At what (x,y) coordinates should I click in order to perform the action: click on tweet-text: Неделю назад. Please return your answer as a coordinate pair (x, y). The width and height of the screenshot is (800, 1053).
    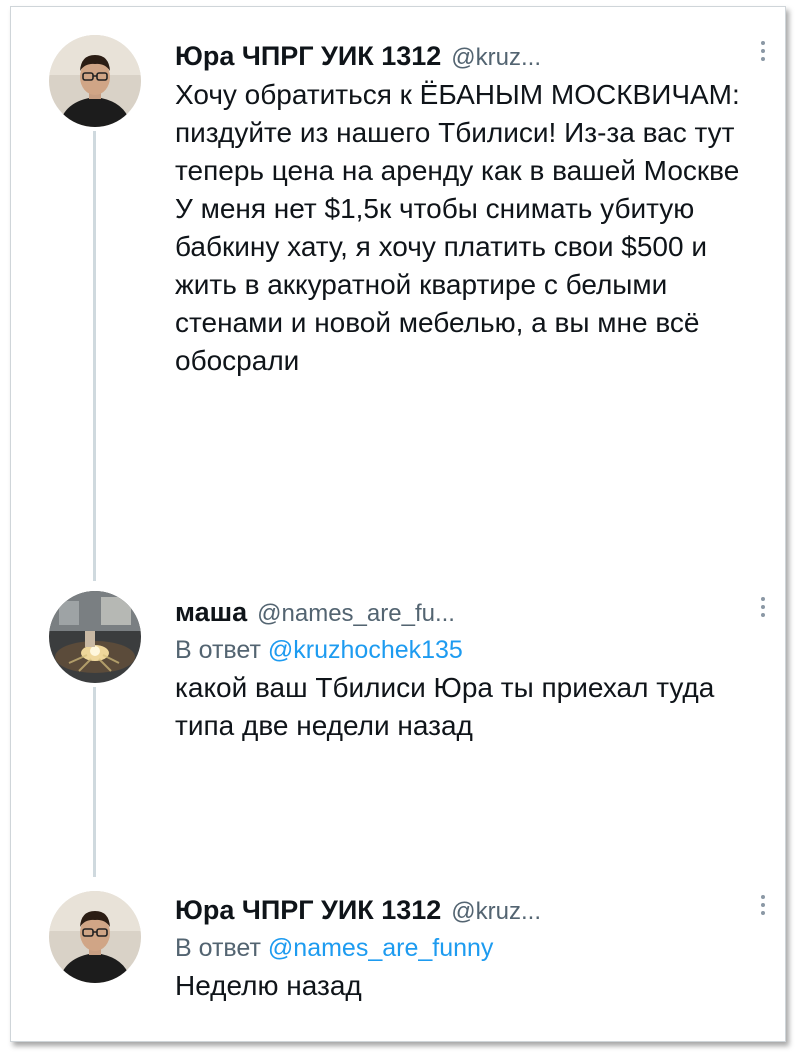
    Looking at the image, I should click on (268, 985).